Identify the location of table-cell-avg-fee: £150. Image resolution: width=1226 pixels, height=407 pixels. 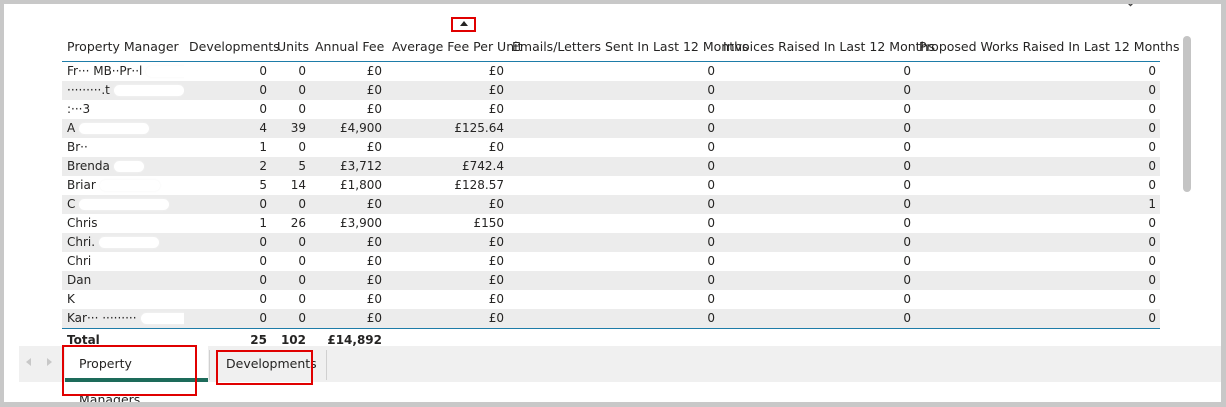
(488, 223).